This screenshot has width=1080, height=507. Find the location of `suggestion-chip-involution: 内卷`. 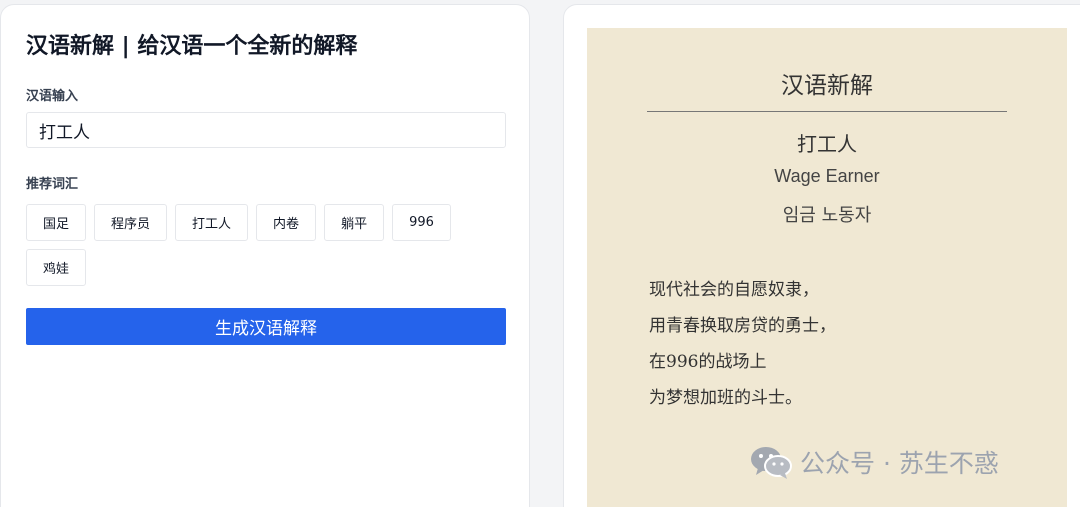

suggestion-chip-involution: 内卷 is located at coordinates (286, 222).